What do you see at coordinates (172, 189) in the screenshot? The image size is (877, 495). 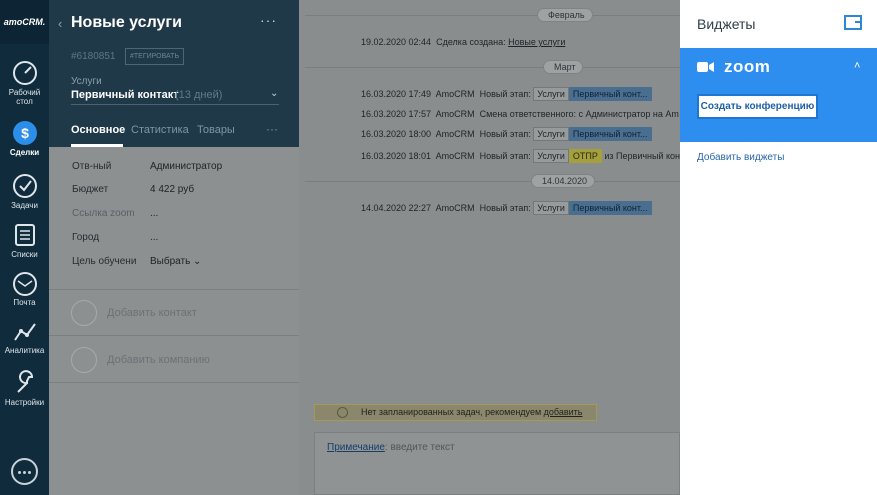 I see `field-budget: 4 422 руб` at bounding box center [172, 189].